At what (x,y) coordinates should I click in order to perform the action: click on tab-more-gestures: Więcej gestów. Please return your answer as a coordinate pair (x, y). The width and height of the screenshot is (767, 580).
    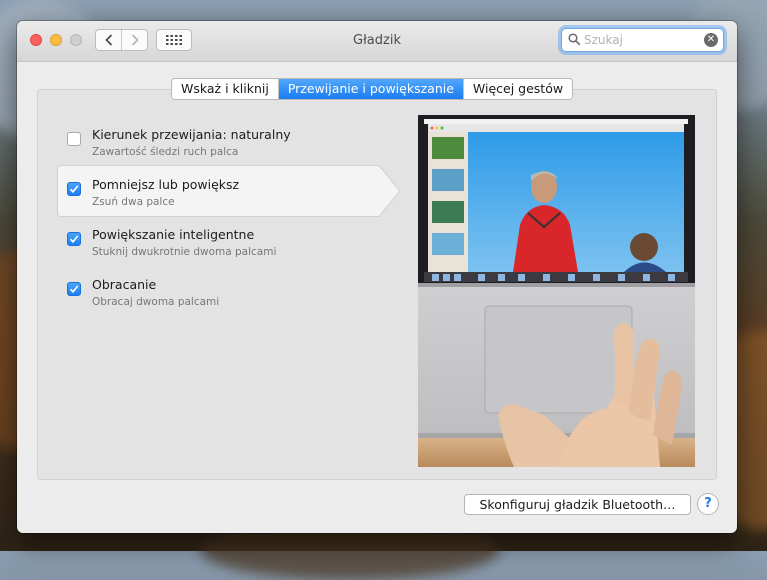
    Looking at the image, I should click on (517, 89).